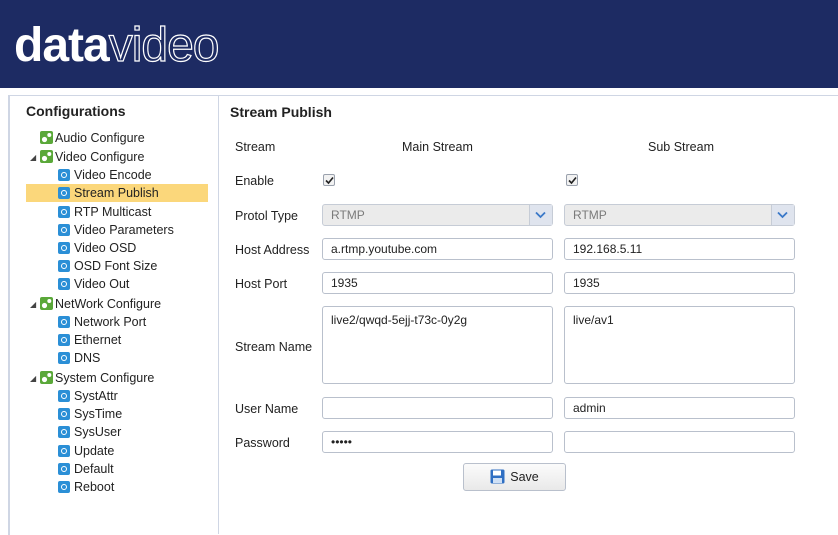 This screenshot has height=535, width=838. What do you see at coordinates (262, 443) in the screenshot?
I see `password-label: Password` at bounding box center [262, 443].